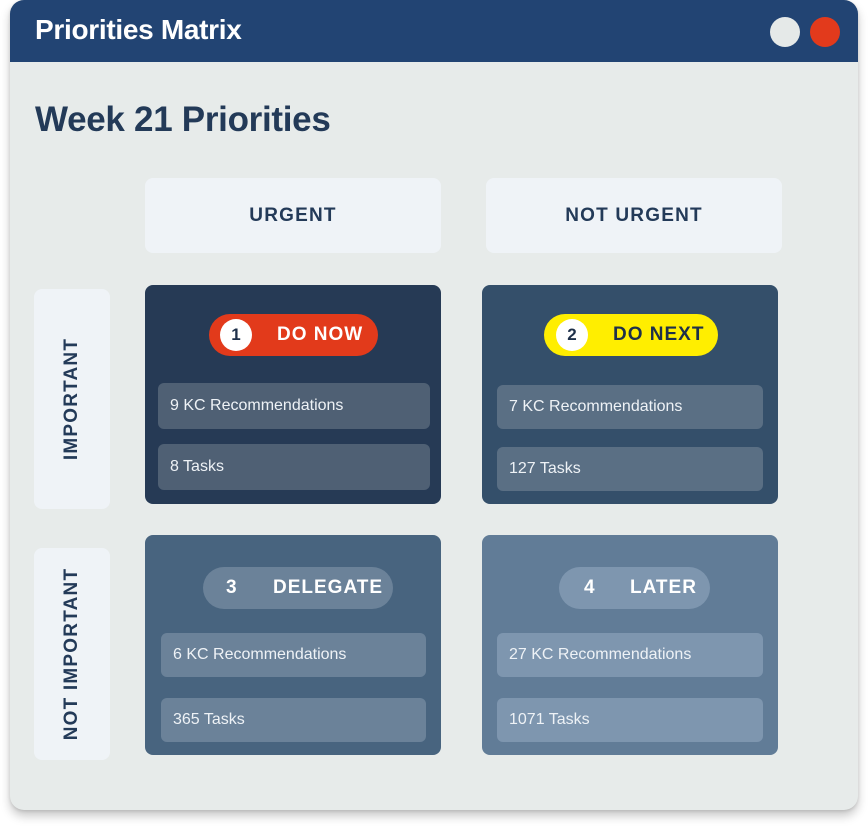 The height and width of the screenshot is (830, 868). What do you see at coordinates (663, 587) in the screenshot?
I see `quadrant-label: LATER` at bounding box center [663, 587].